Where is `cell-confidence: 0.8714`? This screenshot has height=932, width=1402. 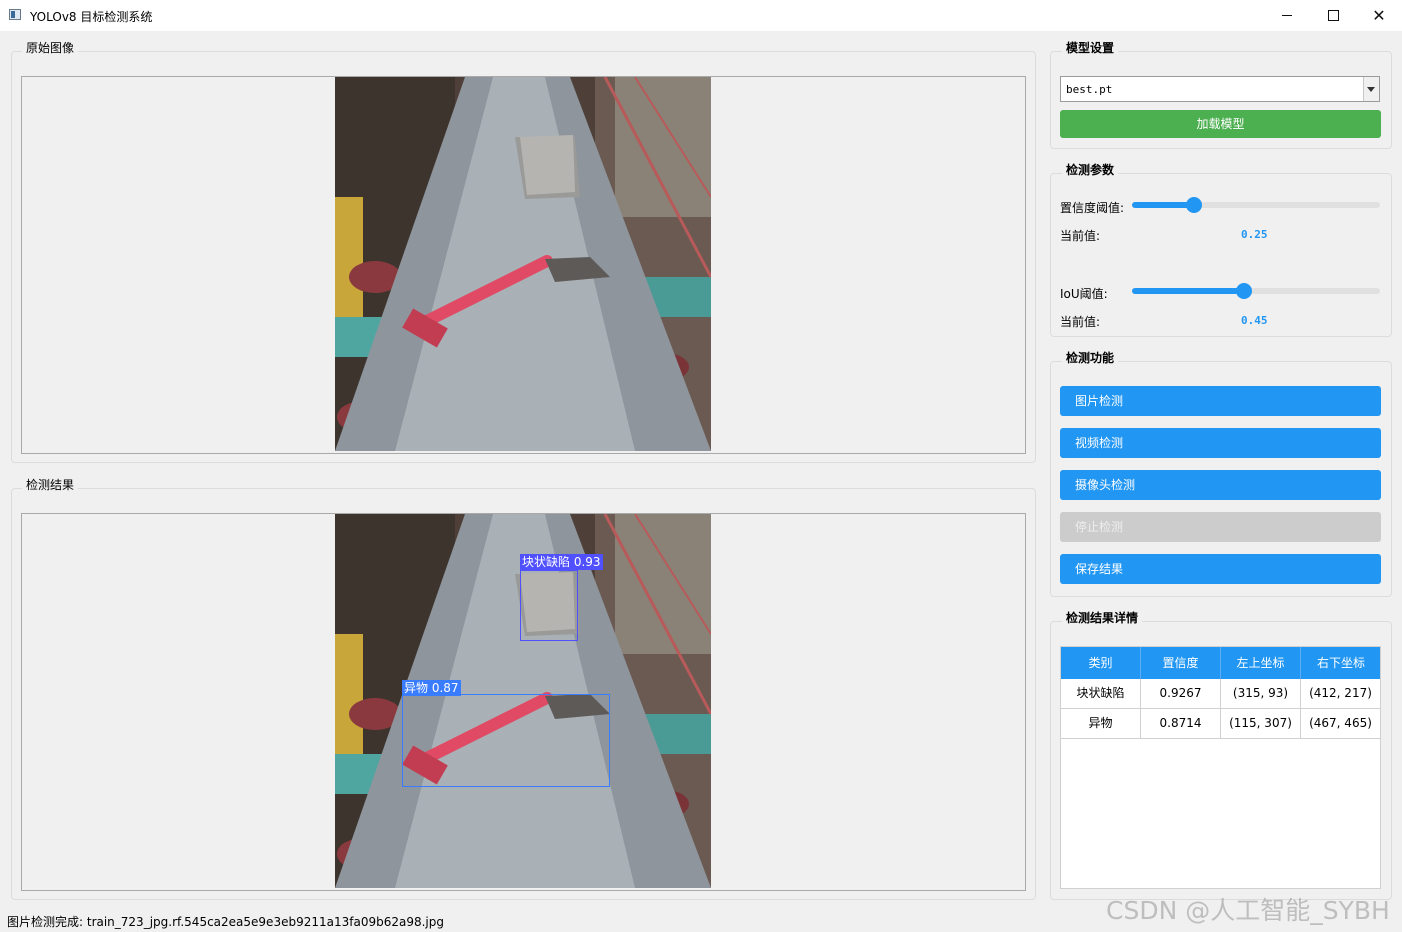
cell-confidence: 0.8714 is located at coordinates (1181, 723).